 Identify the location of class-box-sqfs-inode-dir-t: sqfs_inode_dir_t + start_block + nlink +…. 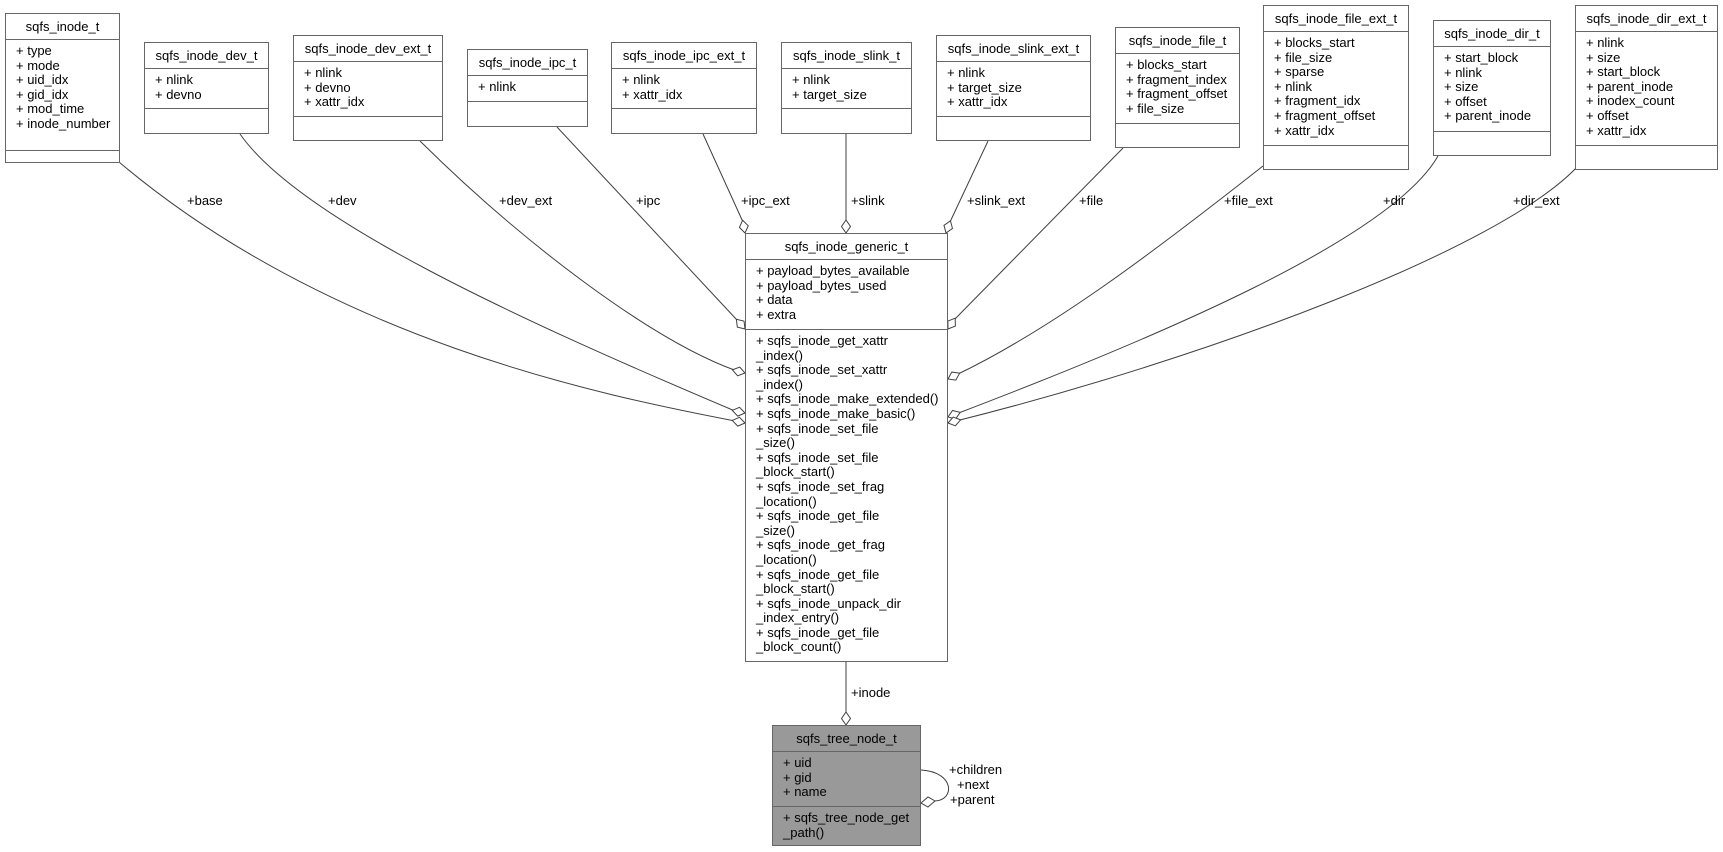
(1492, 88).